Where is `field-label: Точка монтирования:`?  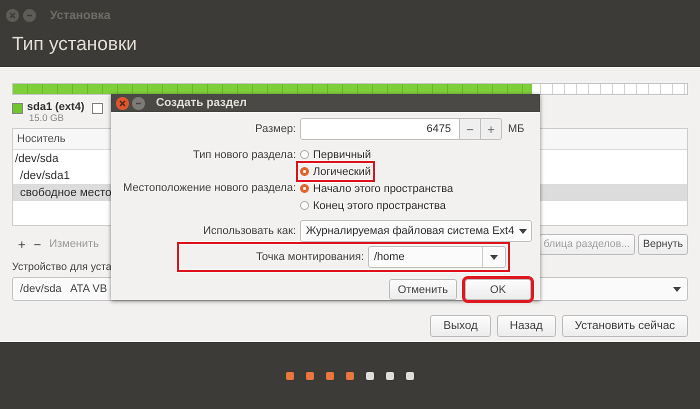
field-label: Точка монтирования: is located at coordinates (310, 257).